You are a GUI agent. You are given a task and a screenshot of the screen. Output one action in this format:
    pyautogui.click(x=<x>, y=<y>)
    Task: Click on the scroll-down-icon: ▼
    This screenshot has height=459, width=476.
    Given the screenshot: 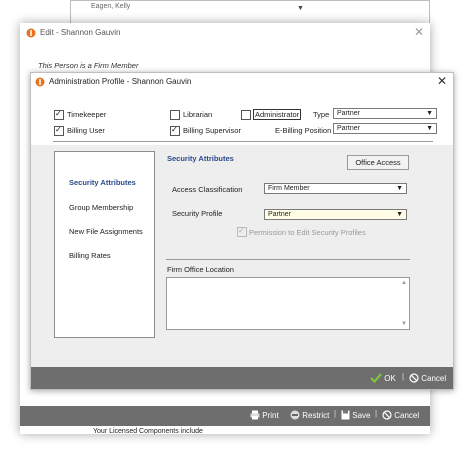 What is the action you would take?
    pyautogui.click(x=404, y=324)
    